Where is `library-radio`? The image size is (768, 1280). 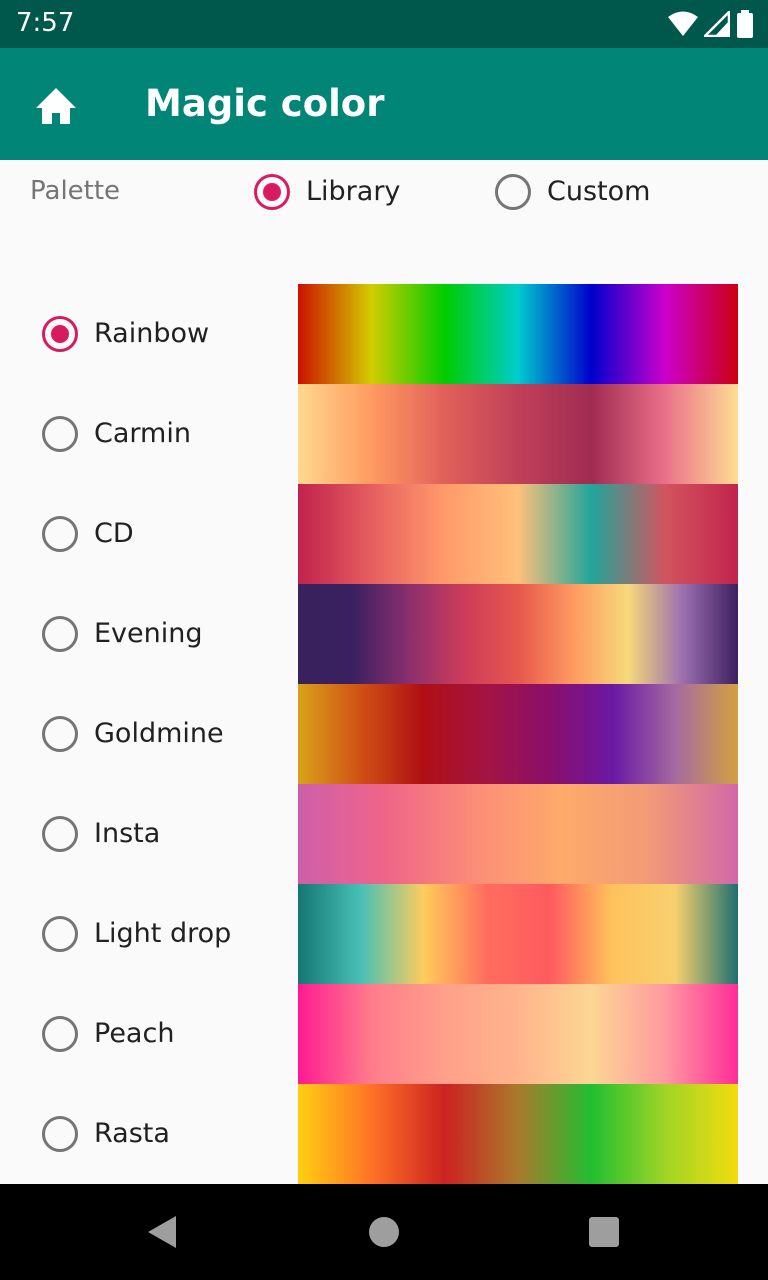 library-radio is located at coordinates (272, 192).